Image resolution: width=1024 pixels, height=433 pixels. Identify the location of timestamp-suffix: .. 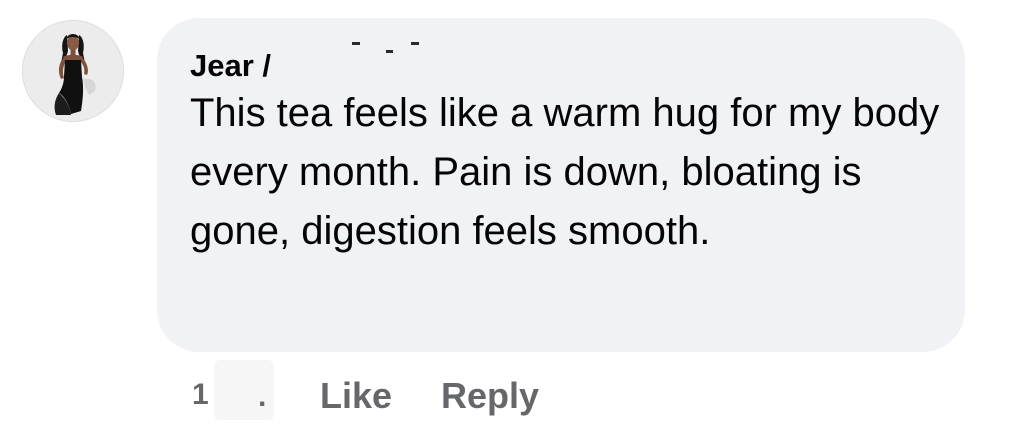
(262, 396).